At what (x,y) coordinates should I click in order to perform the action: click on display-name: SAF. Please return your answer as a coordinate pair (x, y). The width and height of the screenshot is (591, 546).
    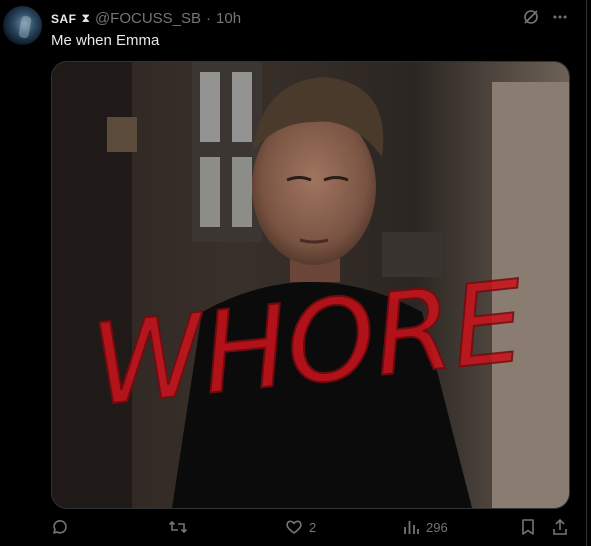
    Looking at the image, I should click on (64, 19).